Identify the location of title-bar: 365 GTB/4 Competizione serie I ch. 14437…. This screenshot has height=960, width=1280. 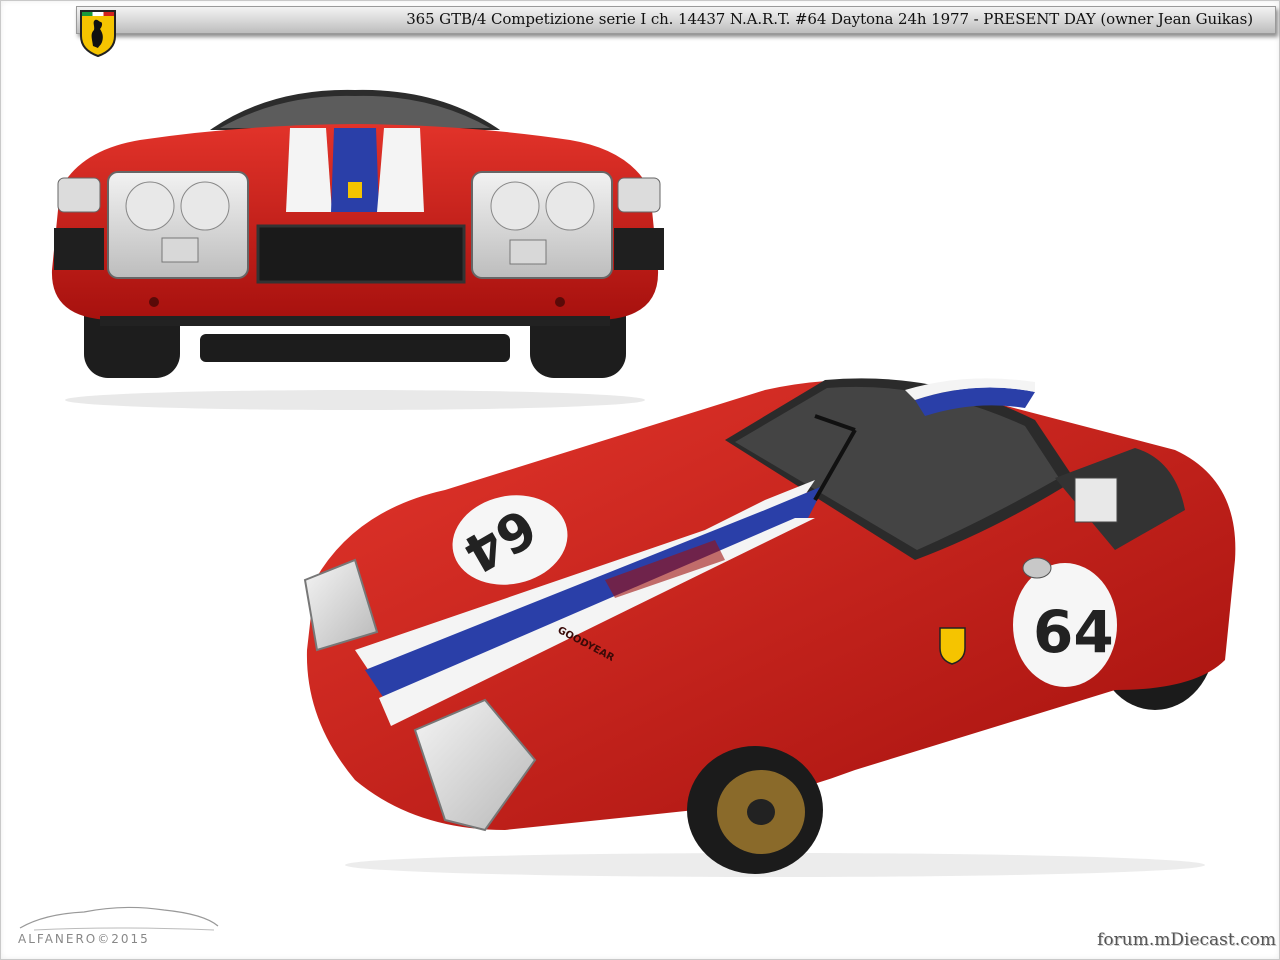
(676, 20).